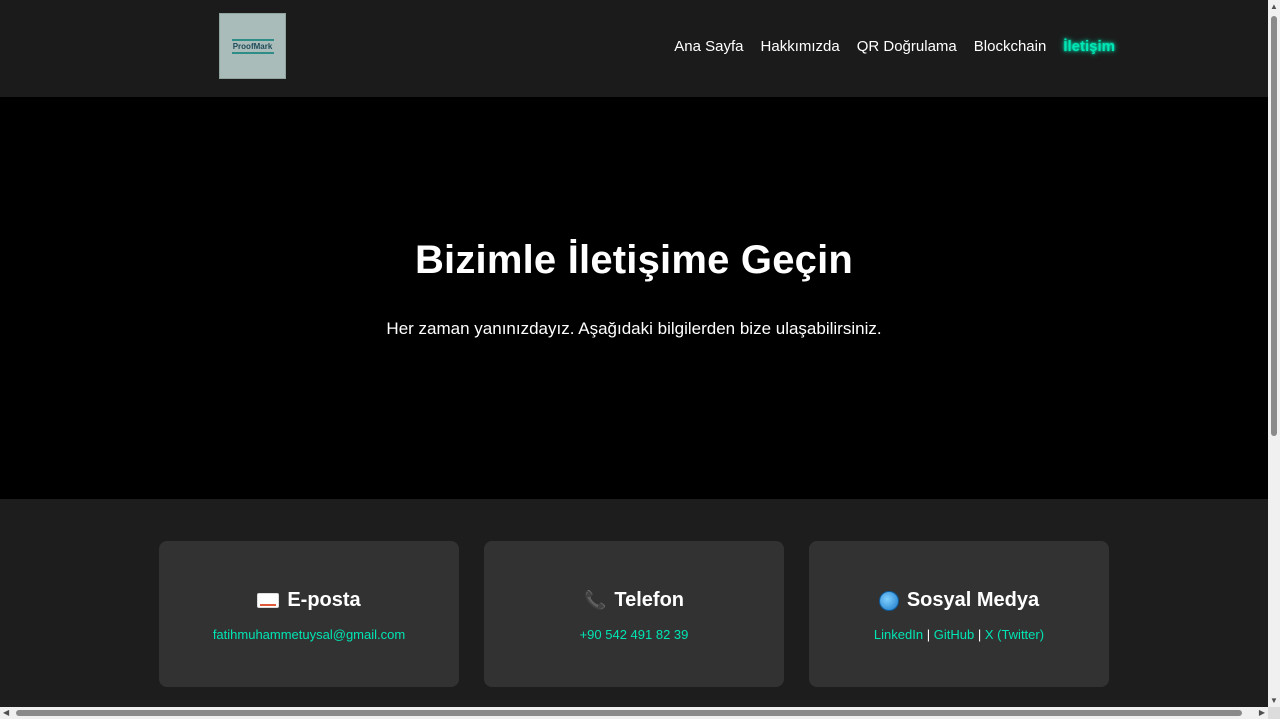 Image resolution: width=1280 pixels, height=719 pixels. What do you see at coordinates (309, 614) in the screenshot?
I see `email-card: E-posta fatihmuhammetuysal@gmail.com` at bounding box center [309, 614].